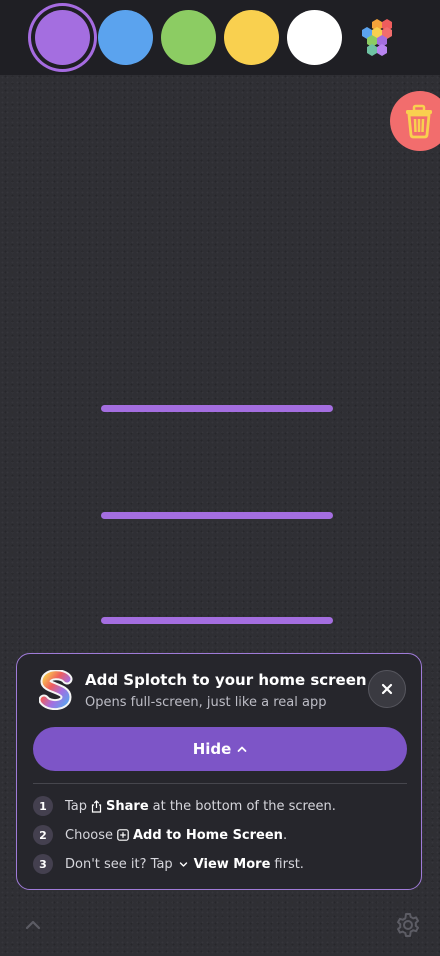 This screenshot has width=440, height=956. Describe the element at coordinates (76, 806) in the screenshot. I see `step-text: Tap` at that location.